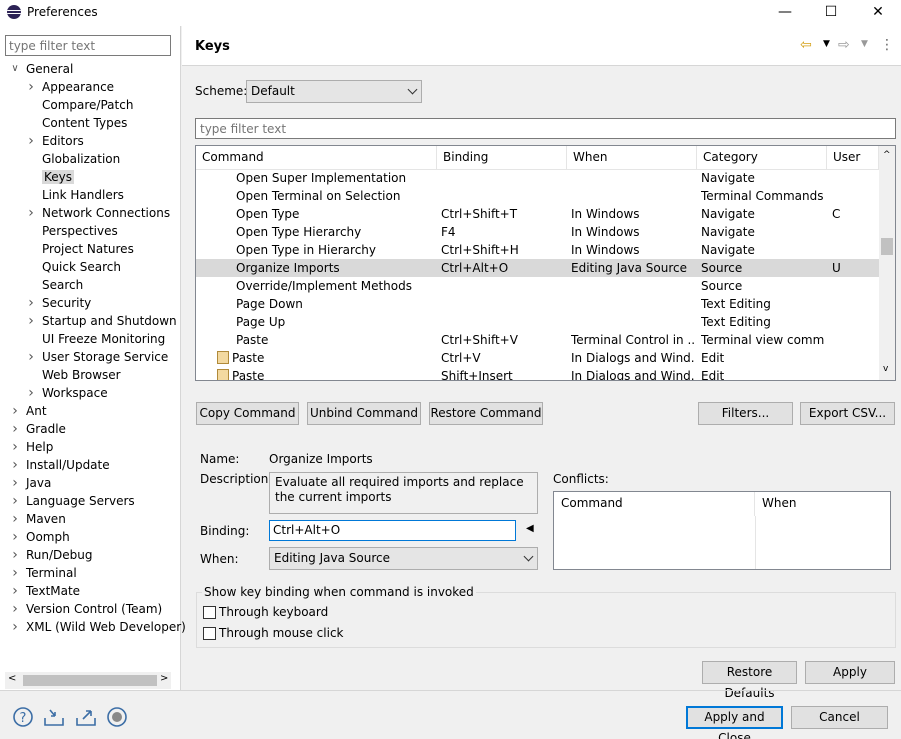 The height and width of the screenshot is (739, 901). Describe the element at coordinates (30, 483) in the screenshot. I see `tree-item: › Java` at that location.